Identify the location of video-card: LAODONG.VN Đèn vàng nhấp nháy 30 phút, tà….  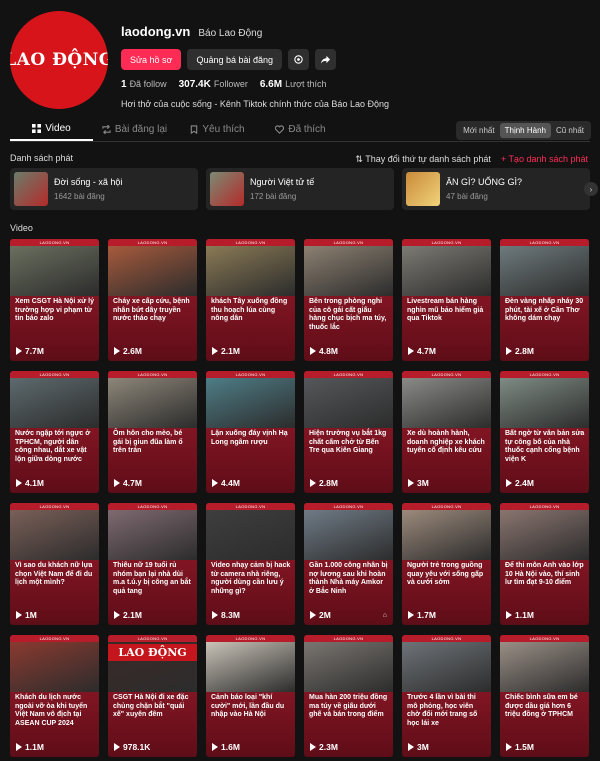
(544, 300).